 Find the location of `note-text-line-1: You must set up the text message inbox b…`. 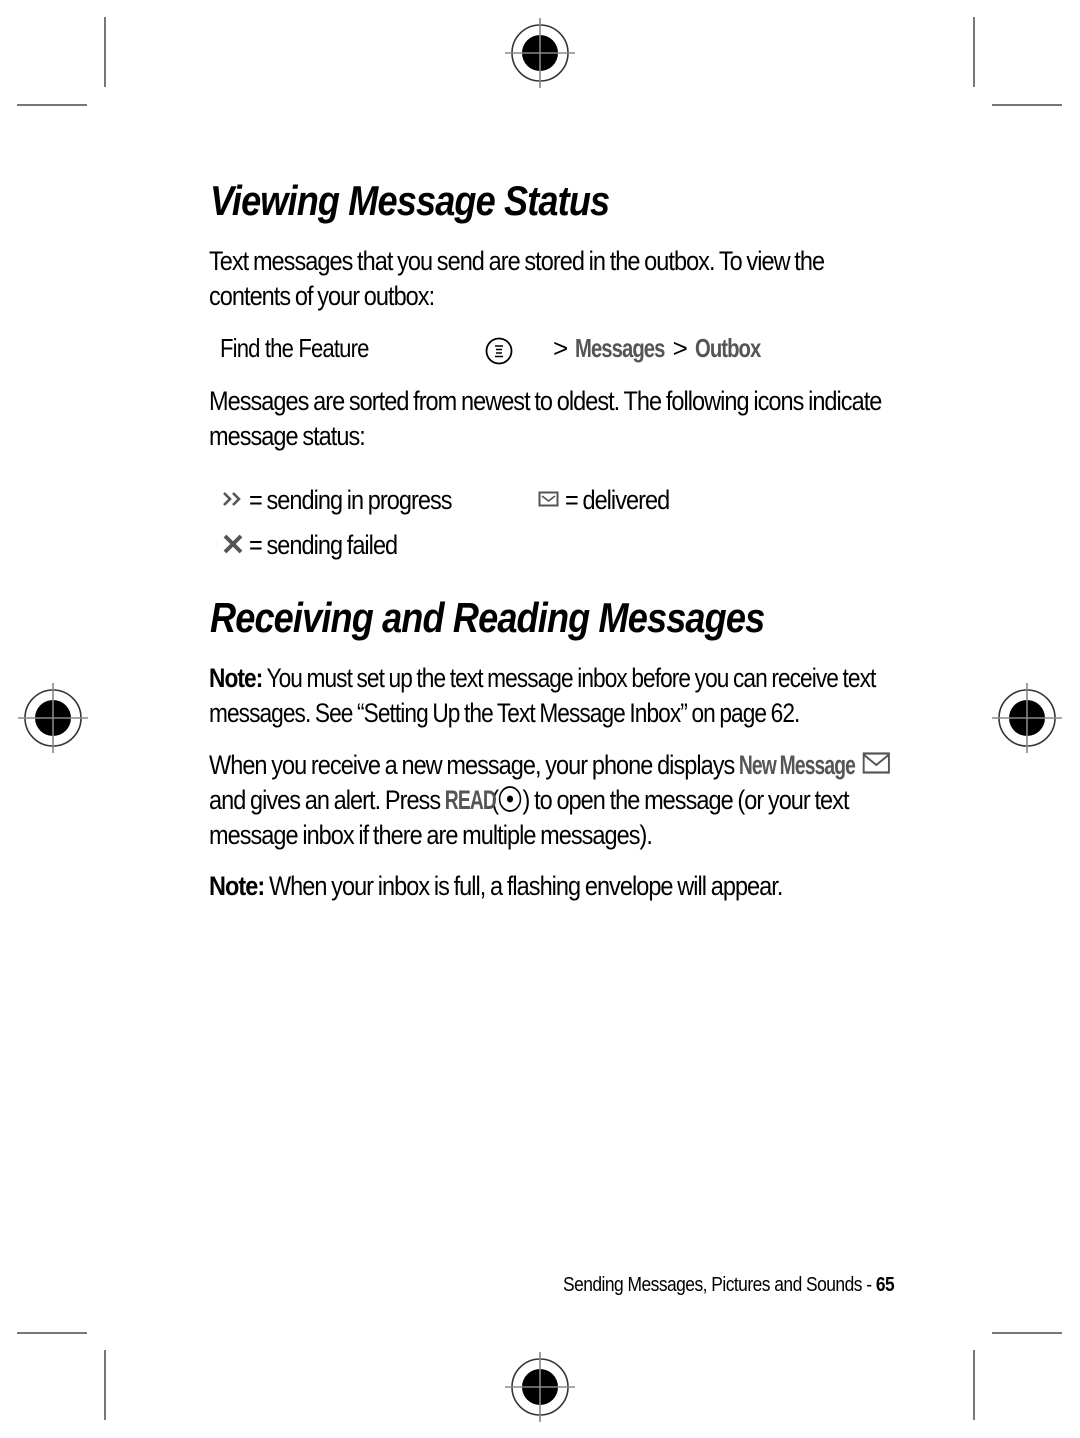

note-text-line-1: You must set up the text message inbox b… is located at coordinates (569, 678).